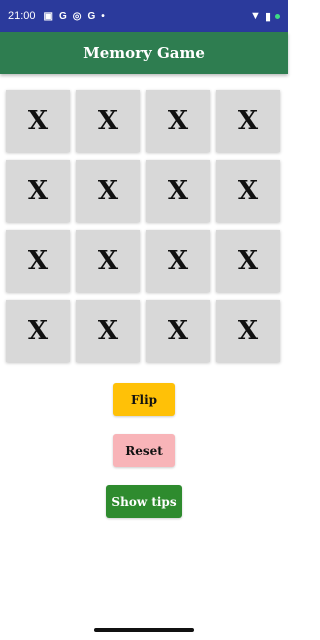 The width and height of the screenshot is (320, 640). I want to click on reset-button: Reset, so click(144, 450).